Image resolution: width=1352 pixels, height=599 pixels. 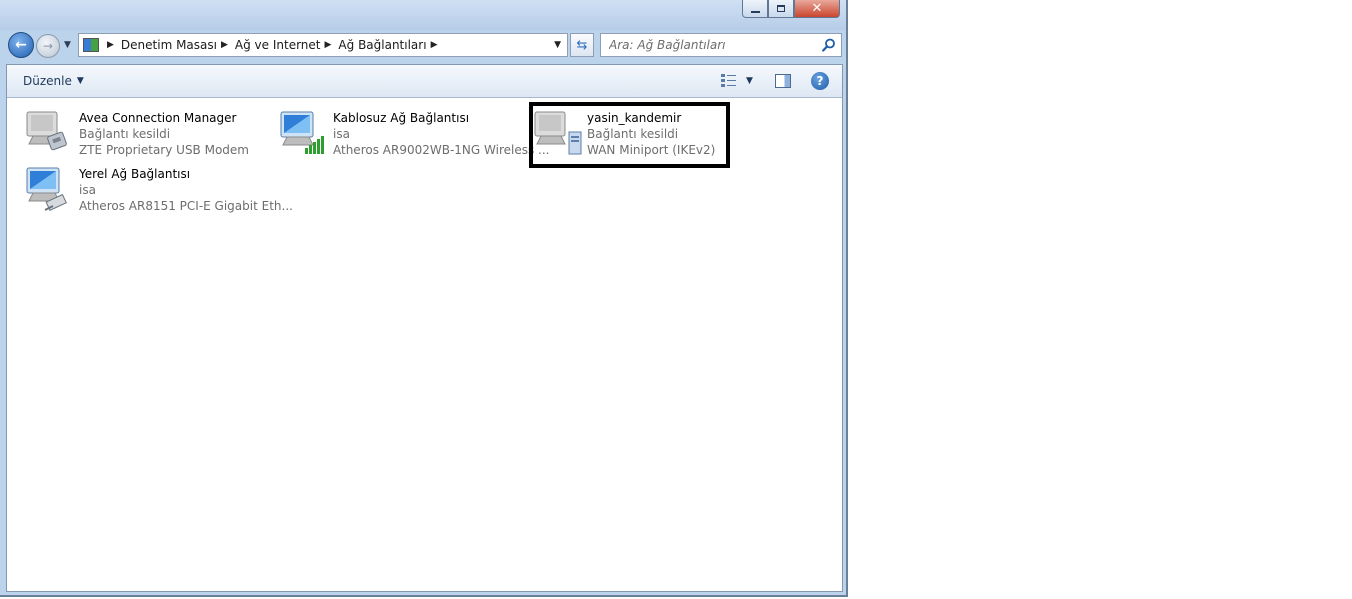 I want to click on maximize-icon, so click(x=781, y=8).